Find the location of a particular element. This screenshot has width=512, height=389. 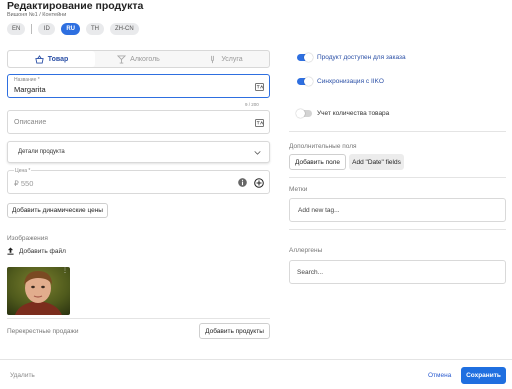

add-price-icon is located at coordinates (259, 183).